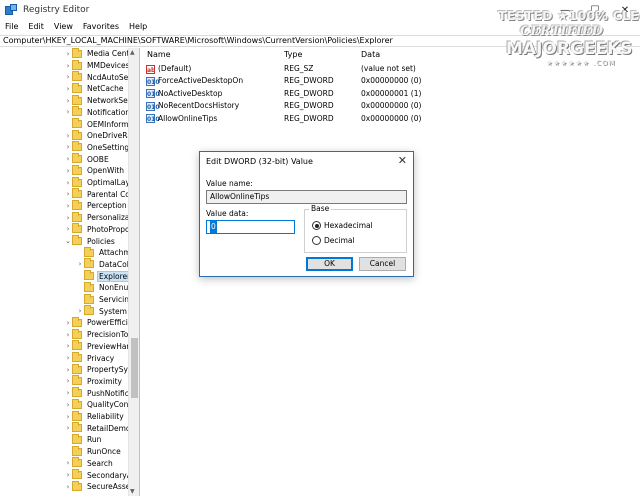  I want to click on tree-node: › Personaliza, so click(97, 217).